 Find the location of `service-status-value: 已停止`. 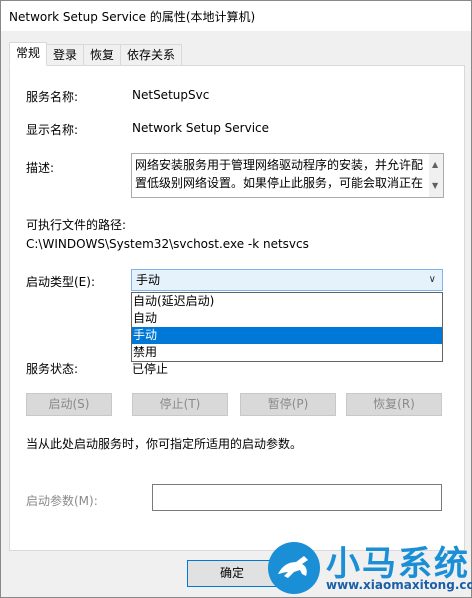

service-status-value: 已停止 is located at coordinates (150, 369).